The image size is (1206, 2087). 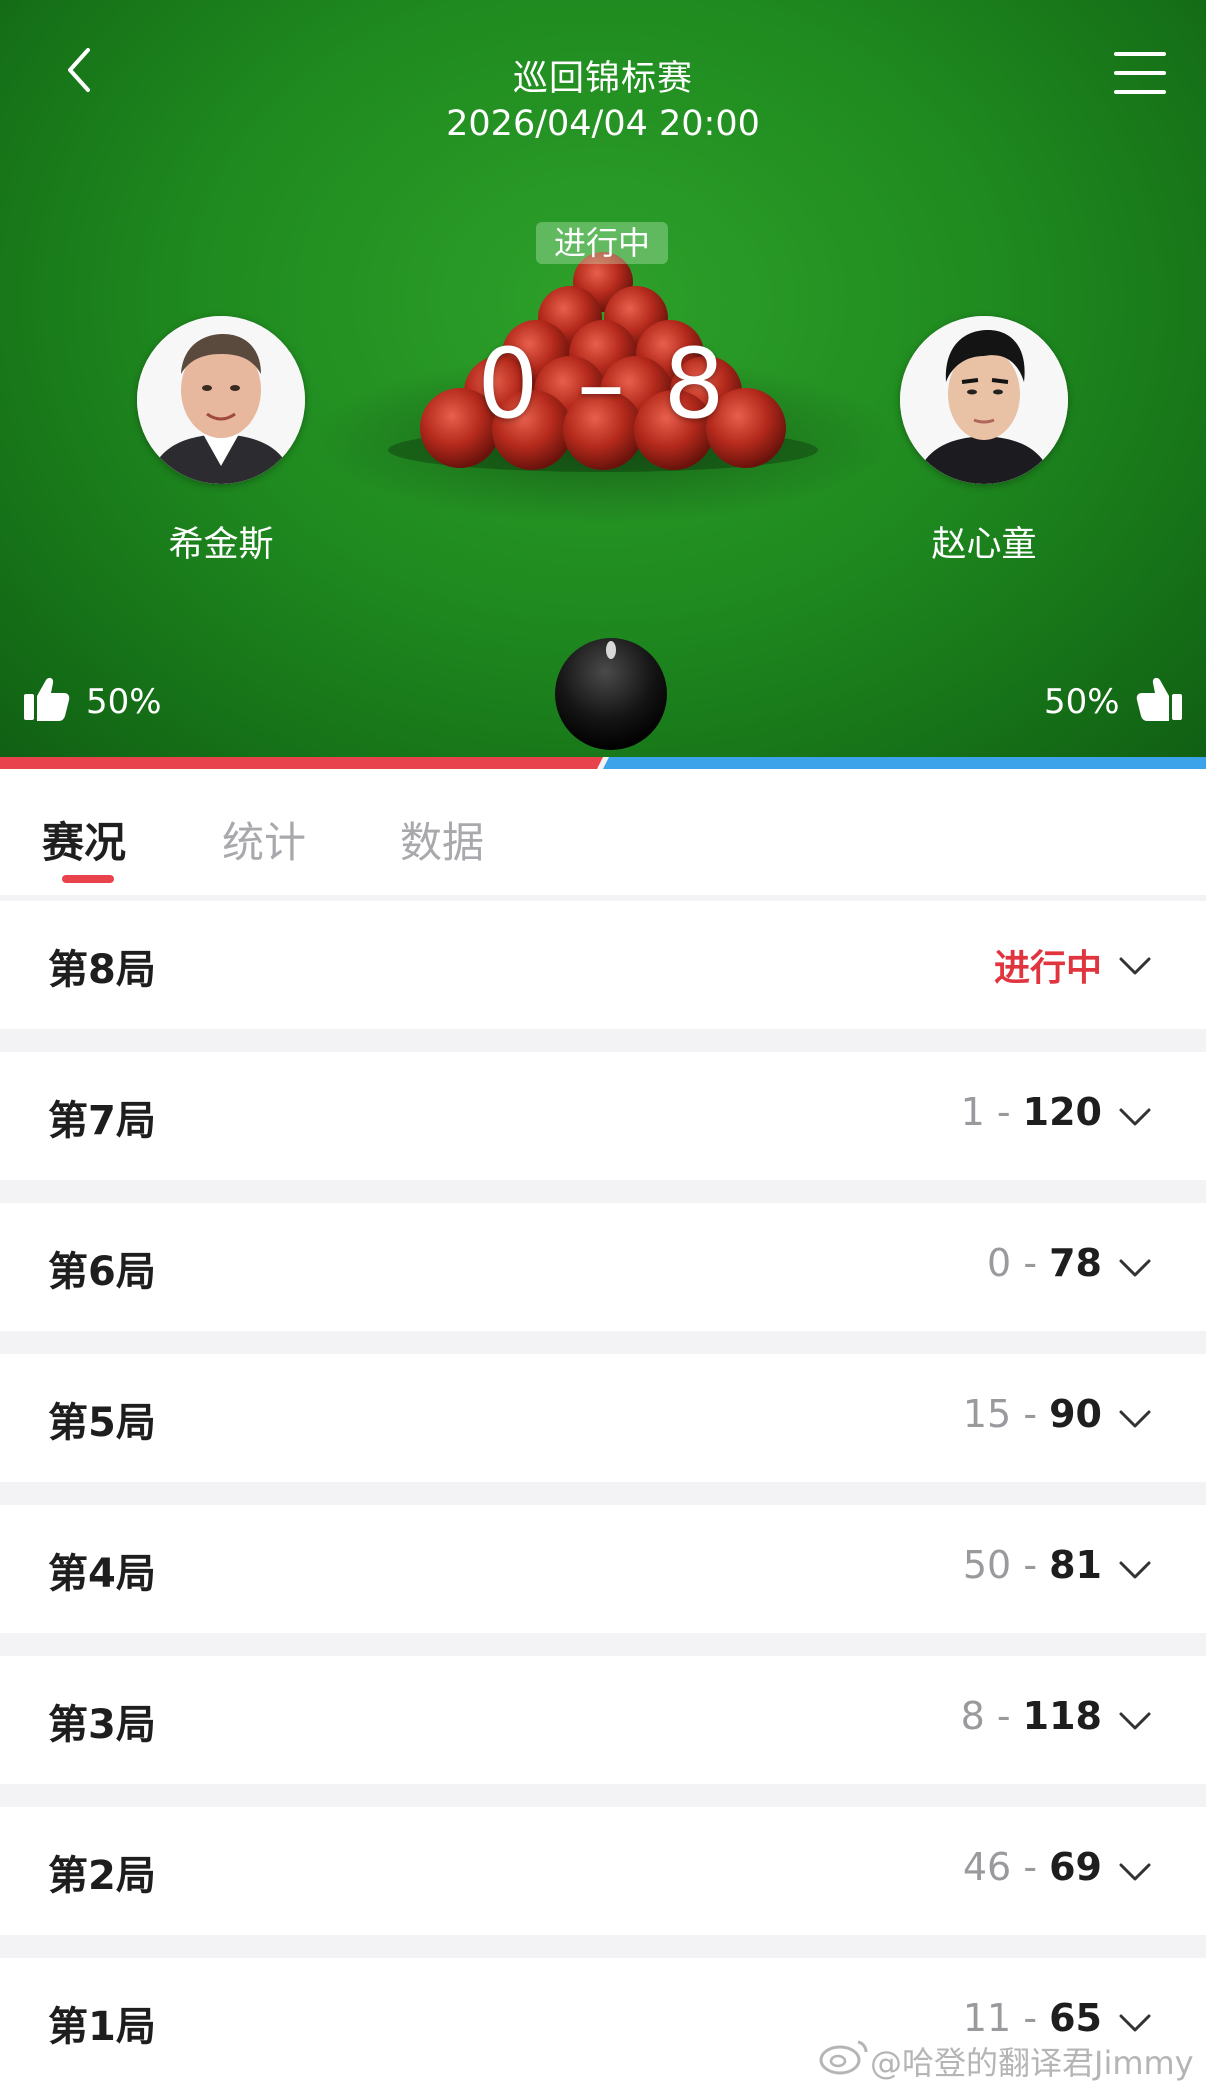 I want to click on right-support-bar, so click(x=904, y=763).